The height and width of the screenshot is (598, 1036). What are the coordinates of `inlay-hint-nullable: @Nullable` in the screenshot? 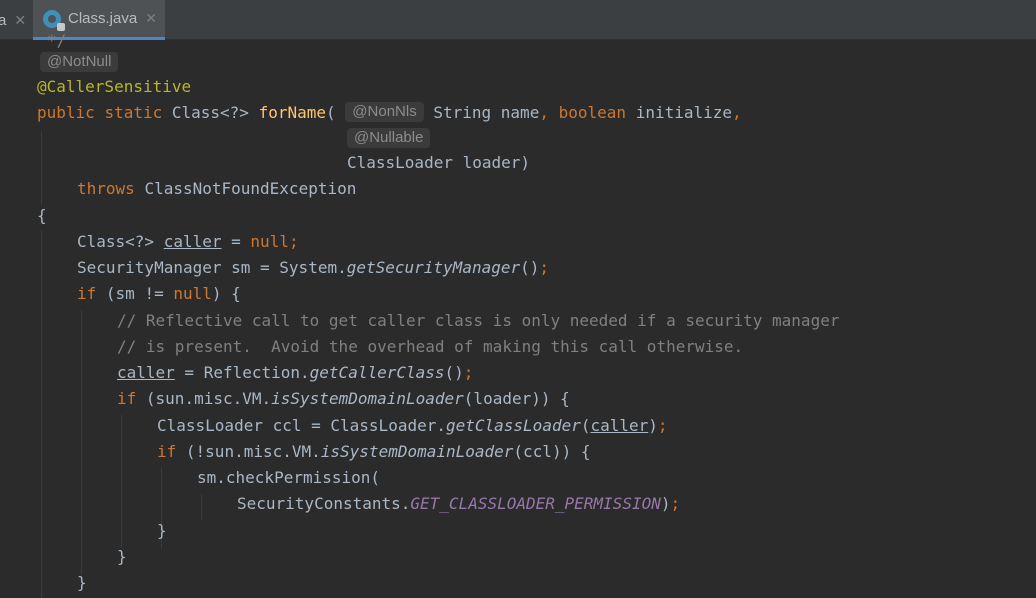 It's located at (389, 138).